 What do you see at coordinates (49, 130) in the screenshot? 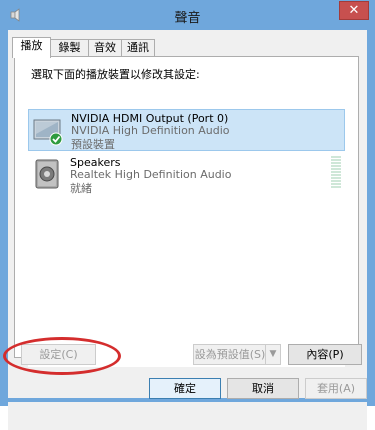
I see `monitor-icon` at bounding box center [49, 130].